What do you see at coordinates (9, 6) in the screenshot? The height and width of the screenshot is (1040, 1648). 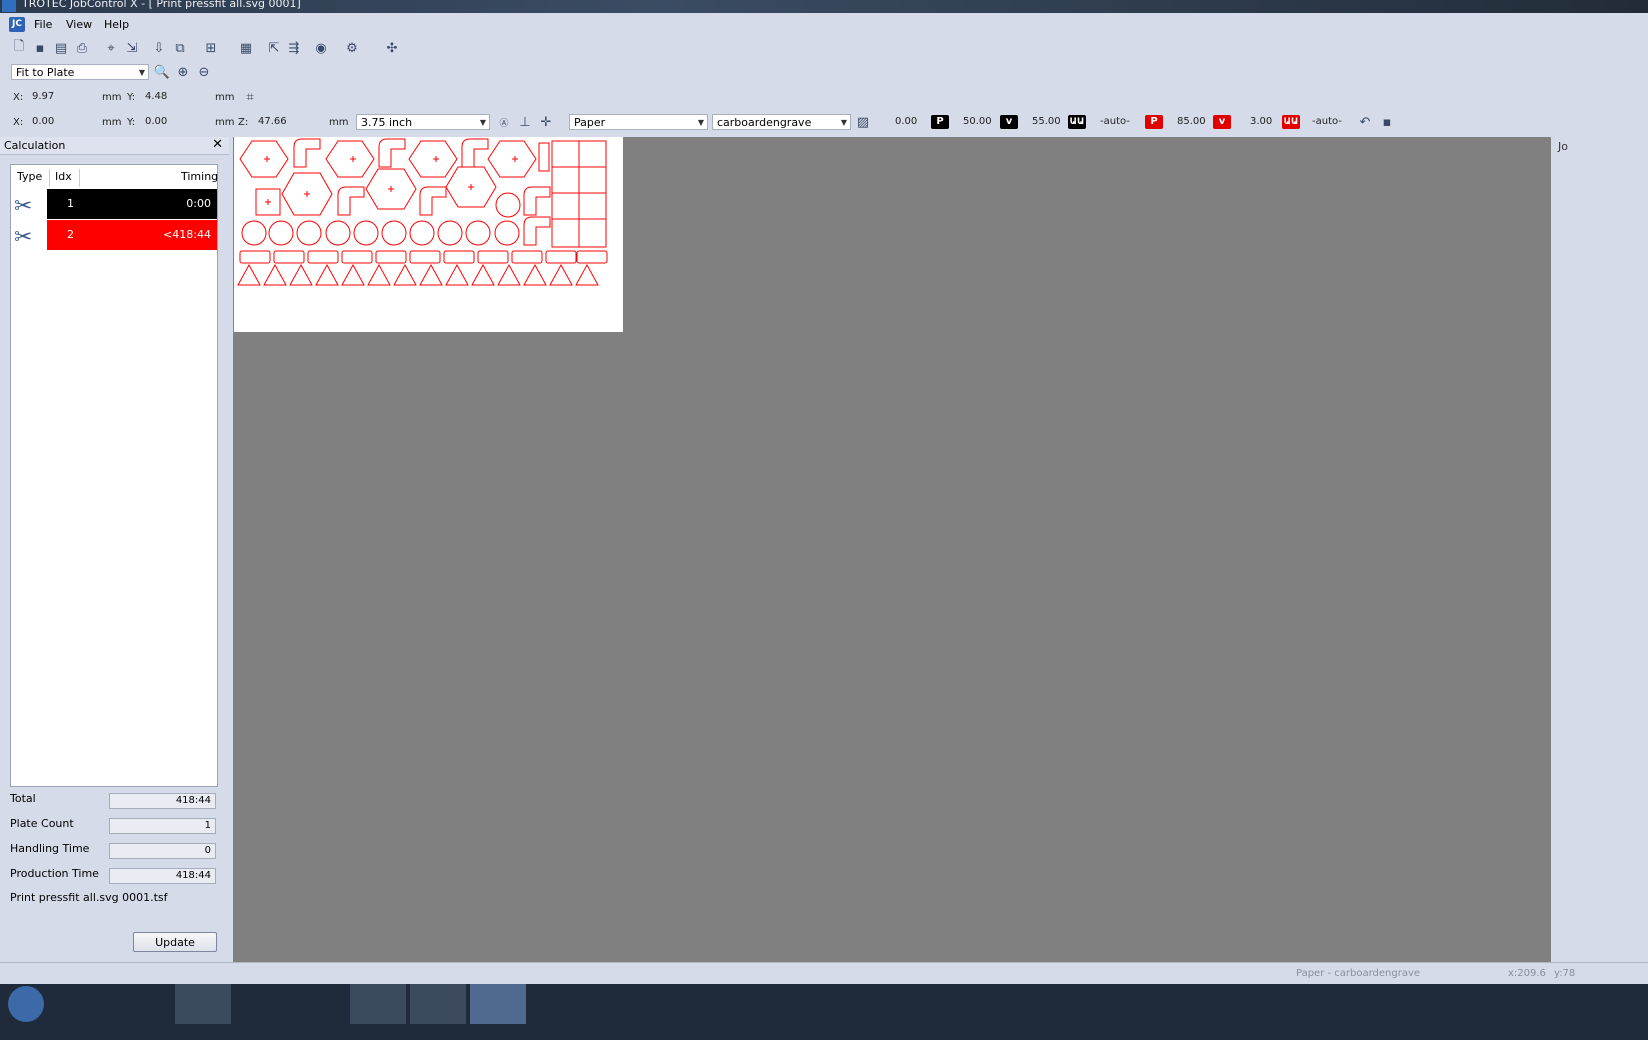 I see `app-icon` at bounding box center [9, 6].